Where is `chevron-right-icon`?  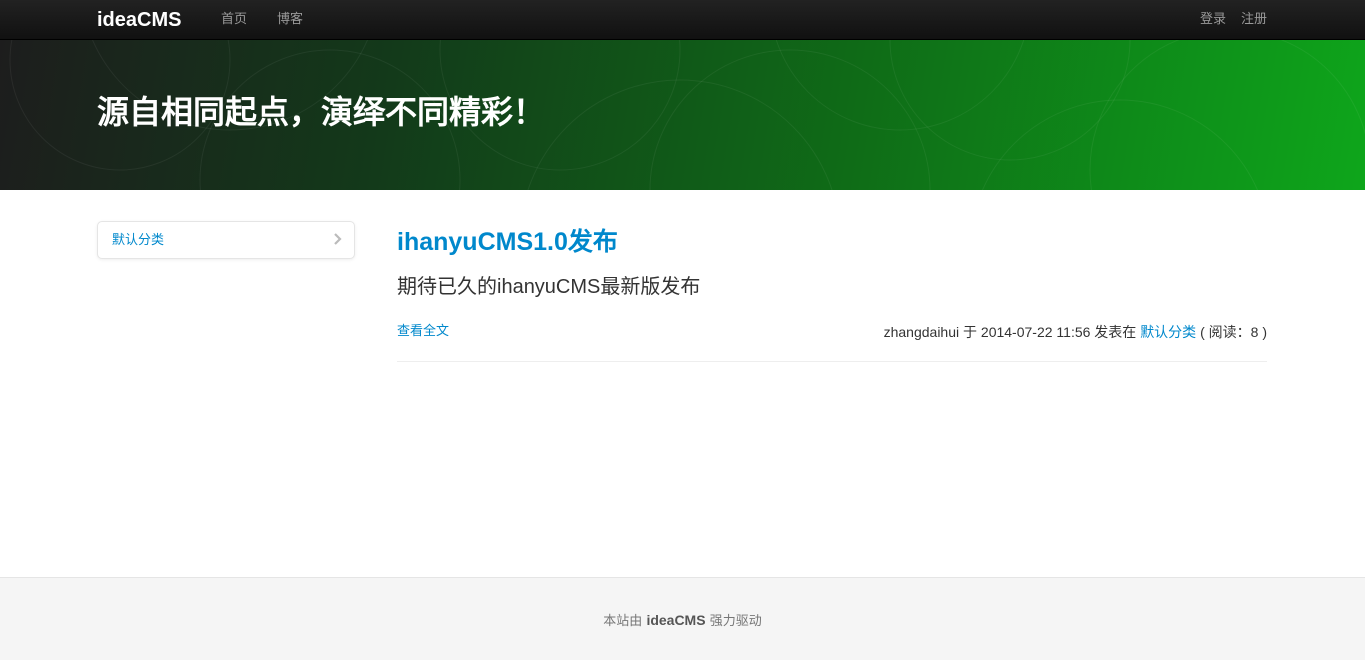
chevron-right-icon is located at coordinates (338, 239).